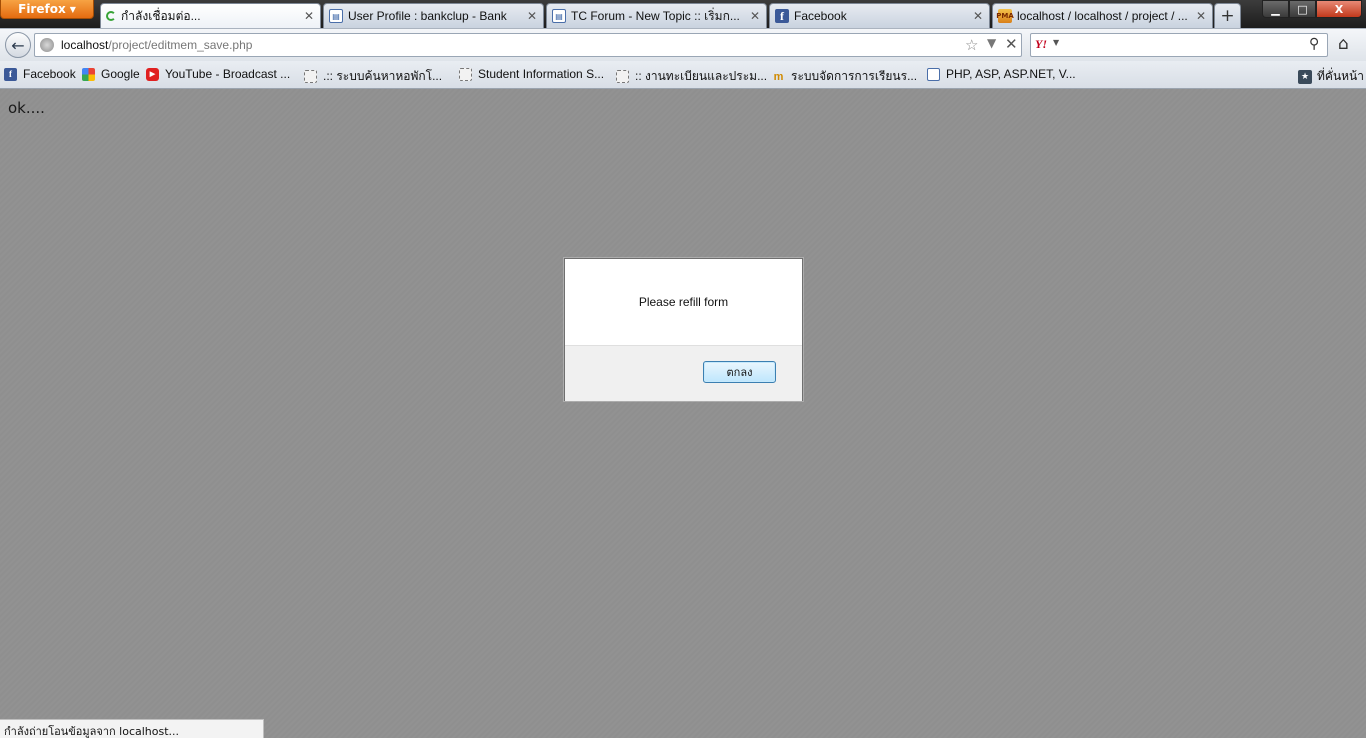 Image resolution: width=1366 pixels, height=738 pixels. I want to click on tab-loading: กำลังเชื่อมต่อ... ✕, so click(210, 15).